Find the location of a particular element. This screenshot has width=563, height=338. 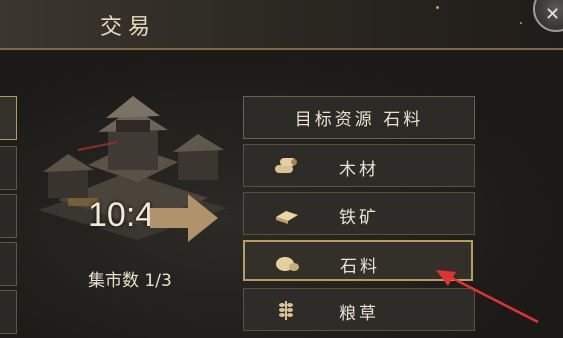

resource-option-wood: 木材 is located at coordinates (359, 165).